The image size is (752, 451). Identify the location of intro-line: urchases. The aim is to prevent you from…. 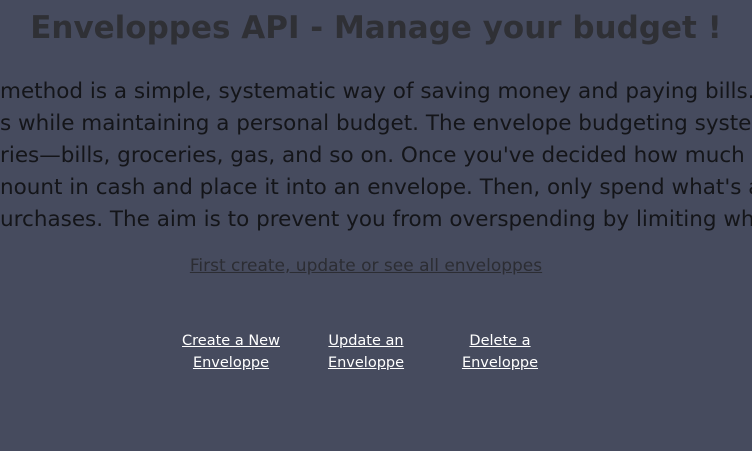
(376, 219).